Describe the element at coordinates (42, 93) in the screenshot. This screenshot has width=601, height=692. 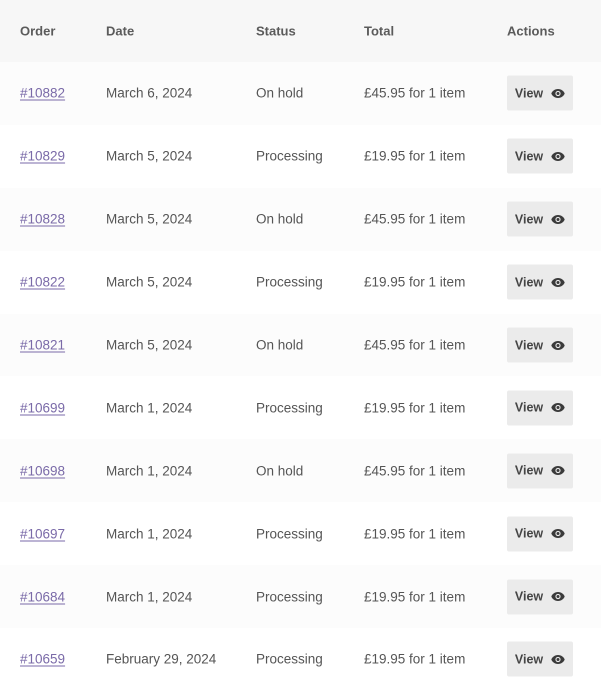
I see `order-number-link: #10882` at that location.